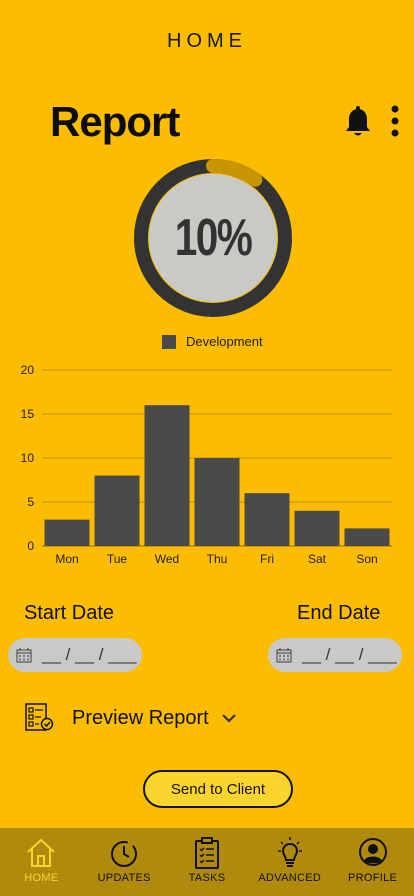  I want to click on user-icon, so click(372, 852).